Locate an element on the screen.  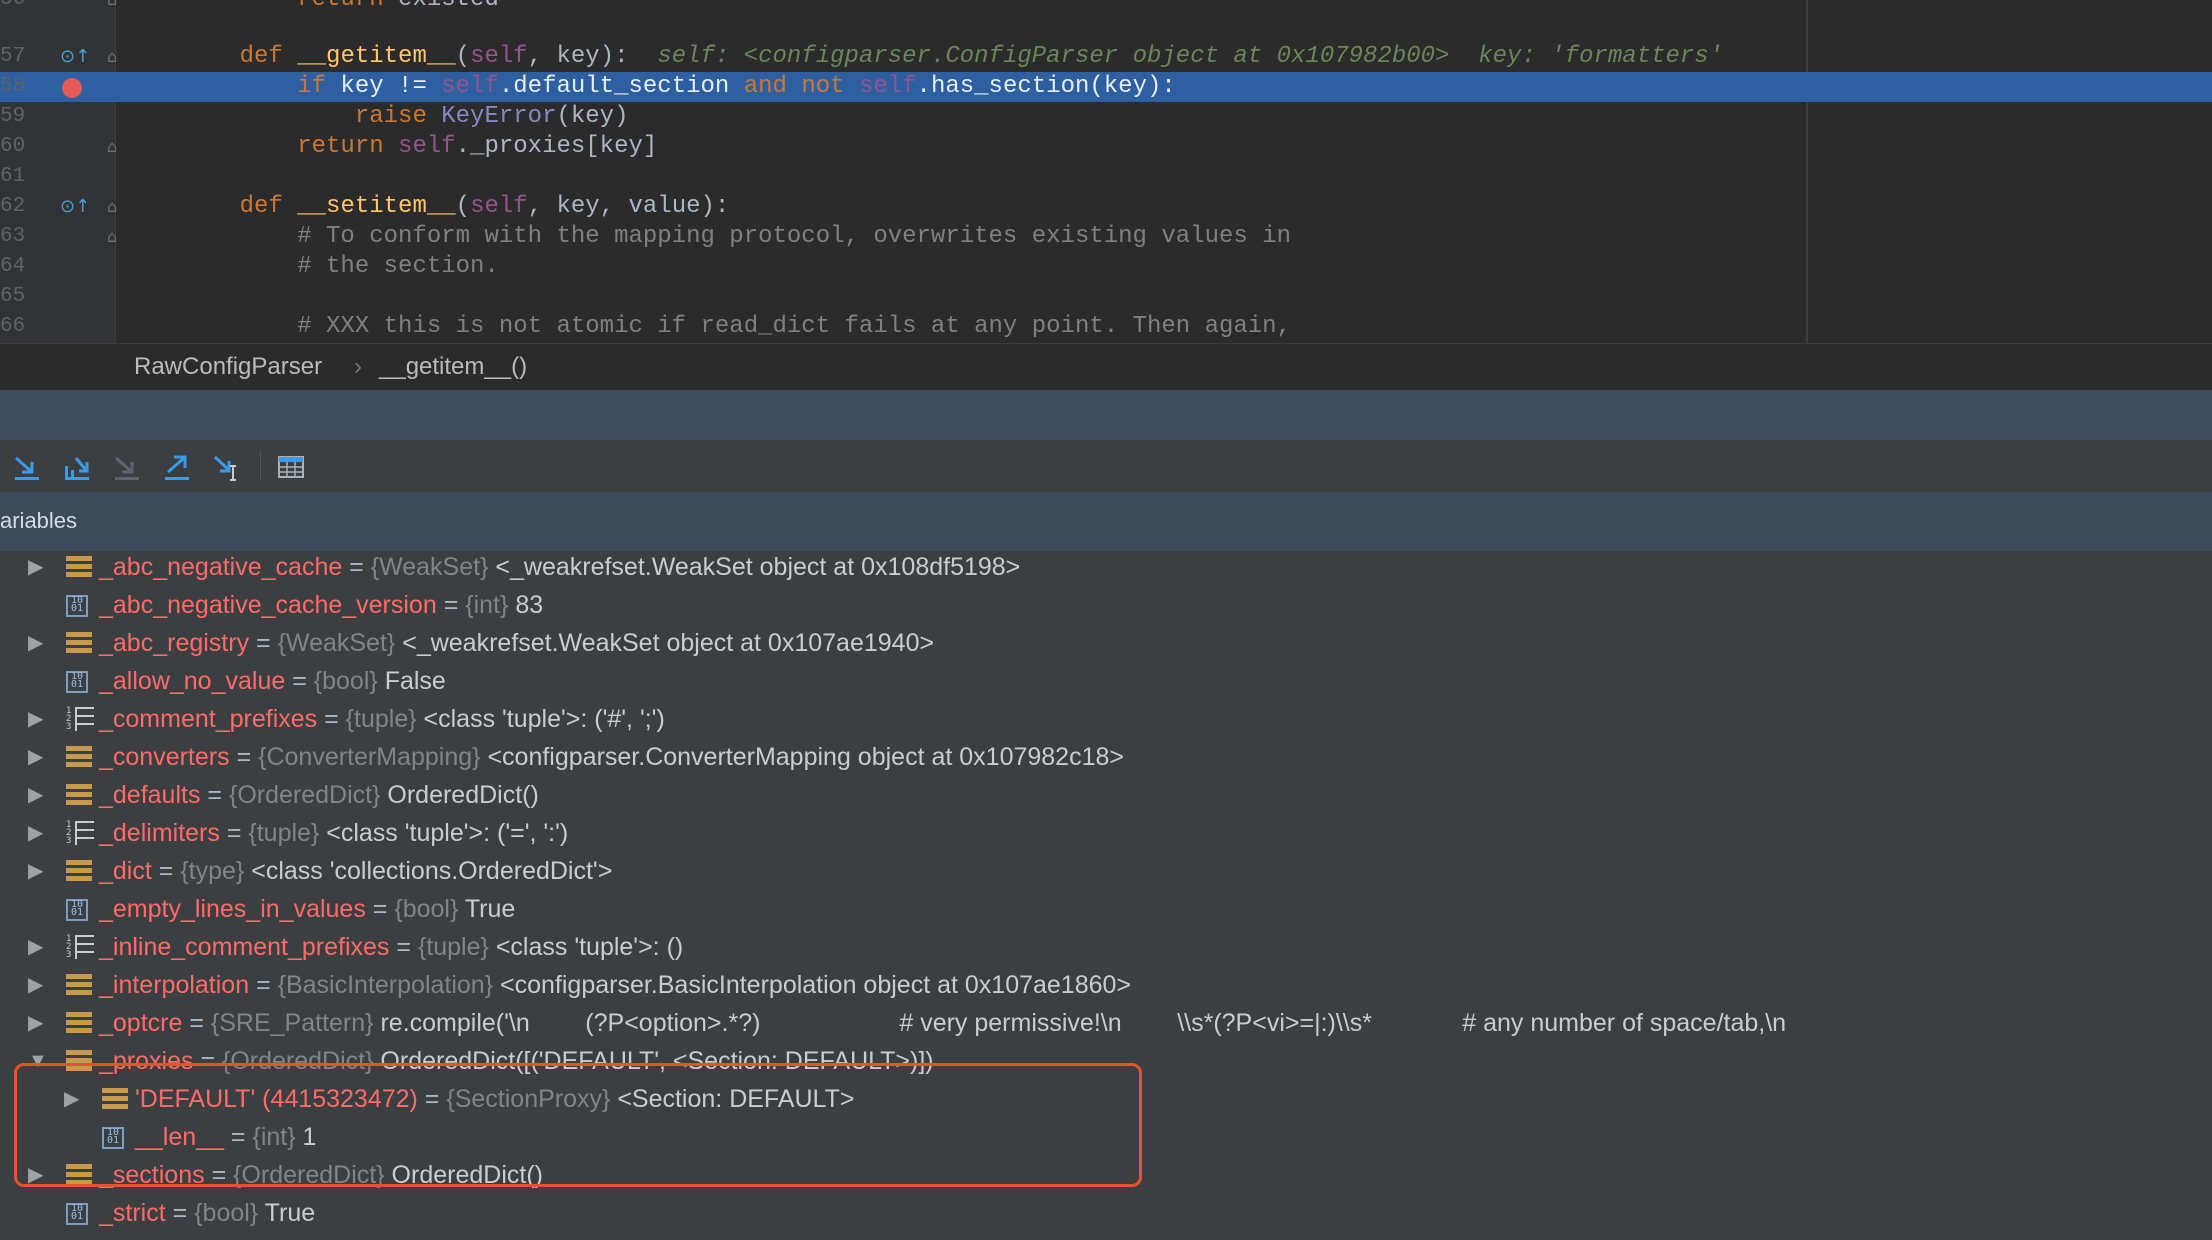
step-over-icon is located at coordinates (27, 467).